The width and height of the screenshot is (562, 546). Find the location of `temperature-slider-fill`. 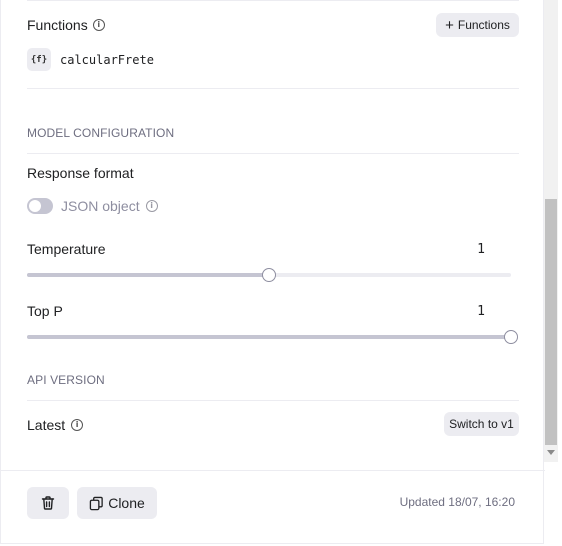

temperature-slider-fill is located at coordinates (148, 275).